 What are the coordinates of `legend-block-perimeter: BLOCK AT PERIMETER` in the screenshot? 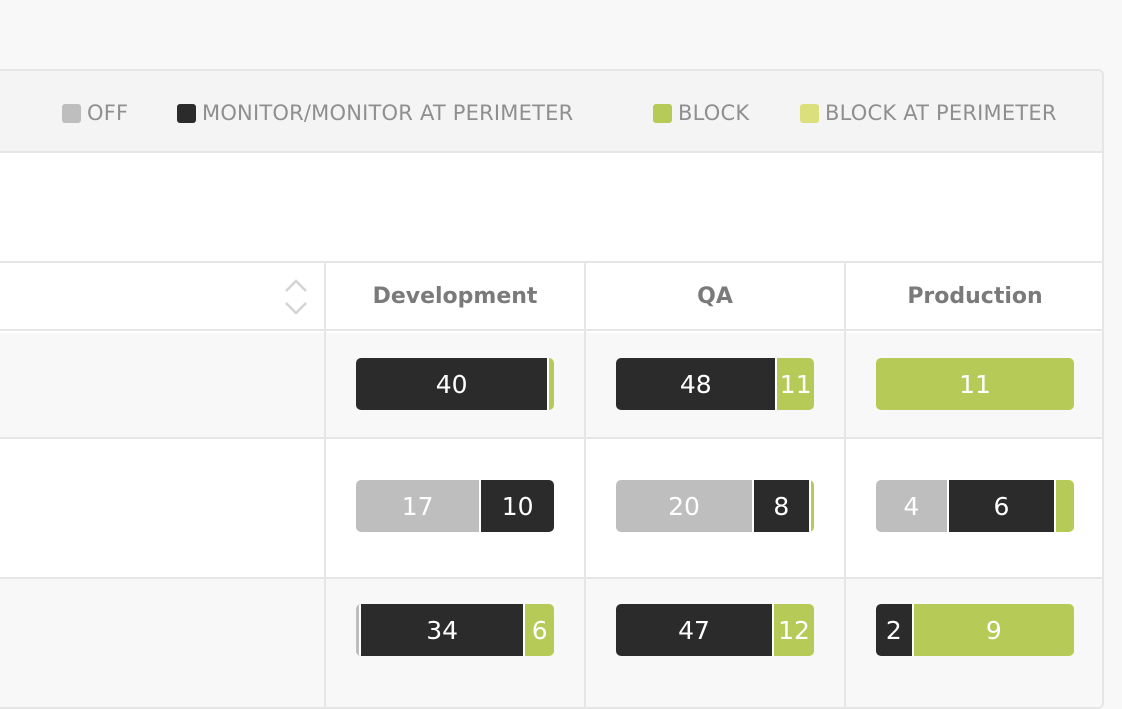 It's located at (928, 113).